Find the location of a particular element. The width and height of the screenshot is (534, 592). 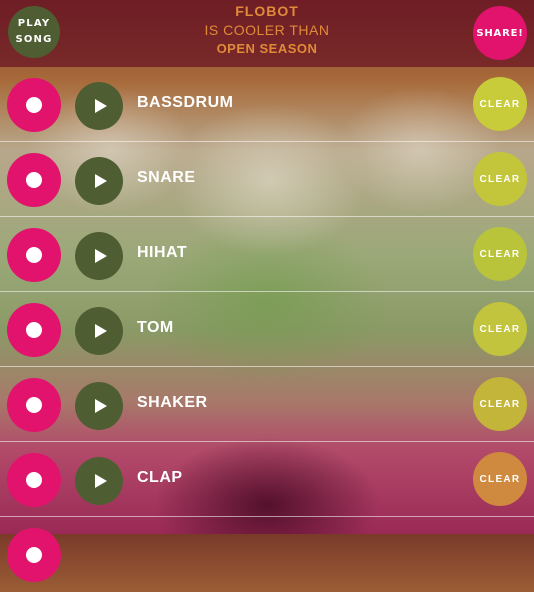

song-title: FLOBOT IS COOLER THAN OPEN SEASON is located at coordinates (267, 31).